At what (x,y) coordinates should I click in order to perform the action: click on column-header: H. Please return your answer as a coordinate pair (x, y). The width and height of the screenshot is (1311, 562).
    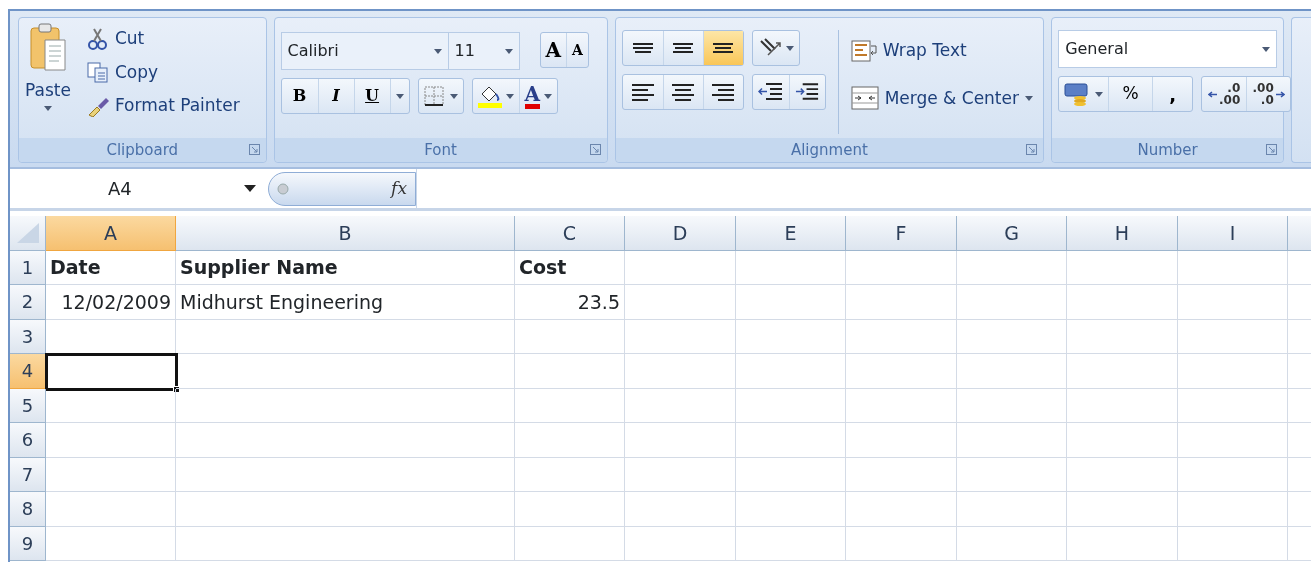
    Looking at the image, I should click on (1122, 233).